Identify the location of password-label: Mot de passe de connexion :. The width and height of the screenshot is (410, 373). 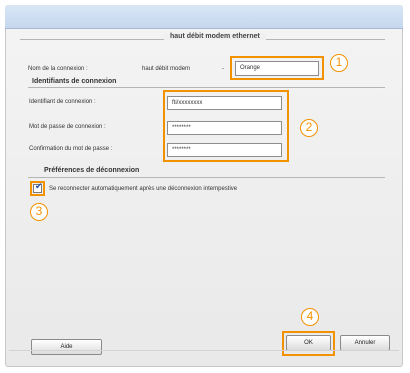
(67, 127).